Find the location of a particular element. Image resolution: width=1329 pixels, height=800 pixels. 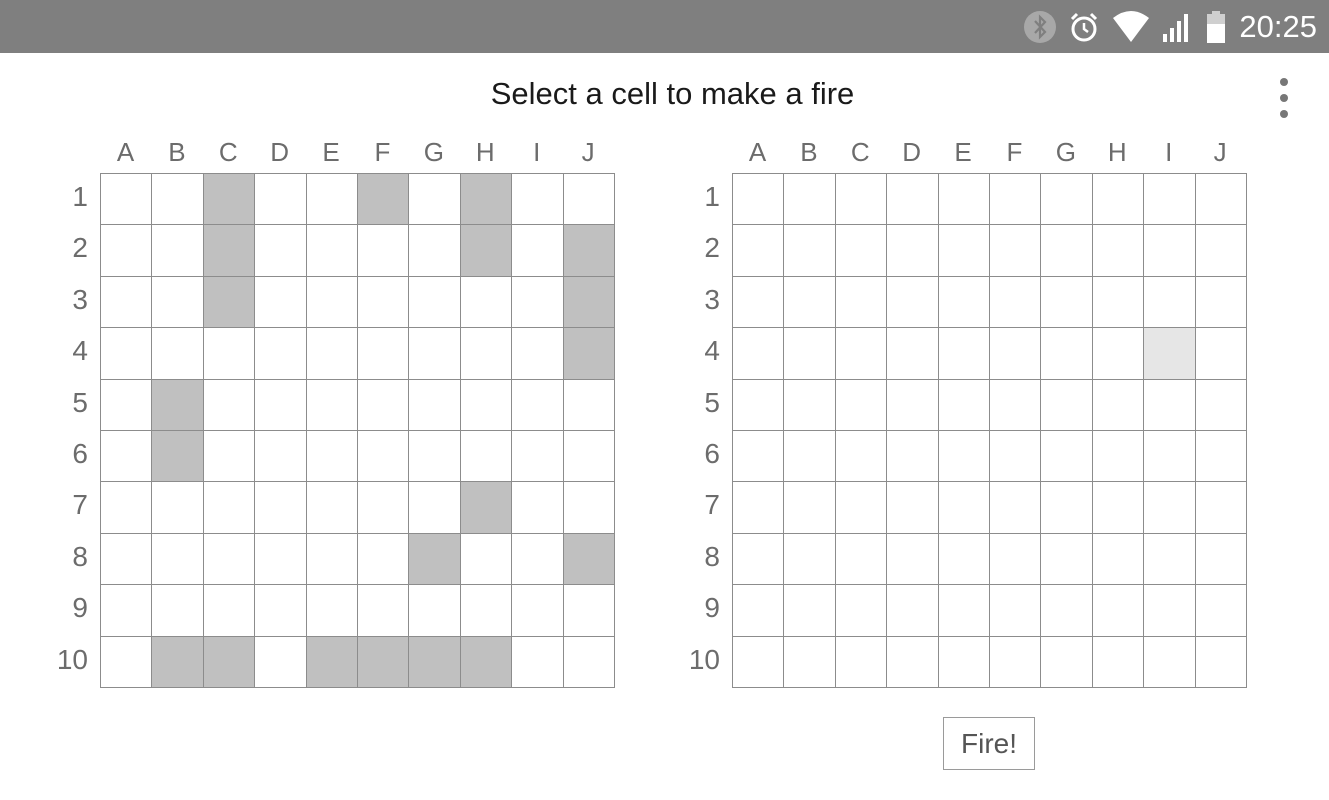

opponent-cell-c1 is located at coordinates (861, 200).